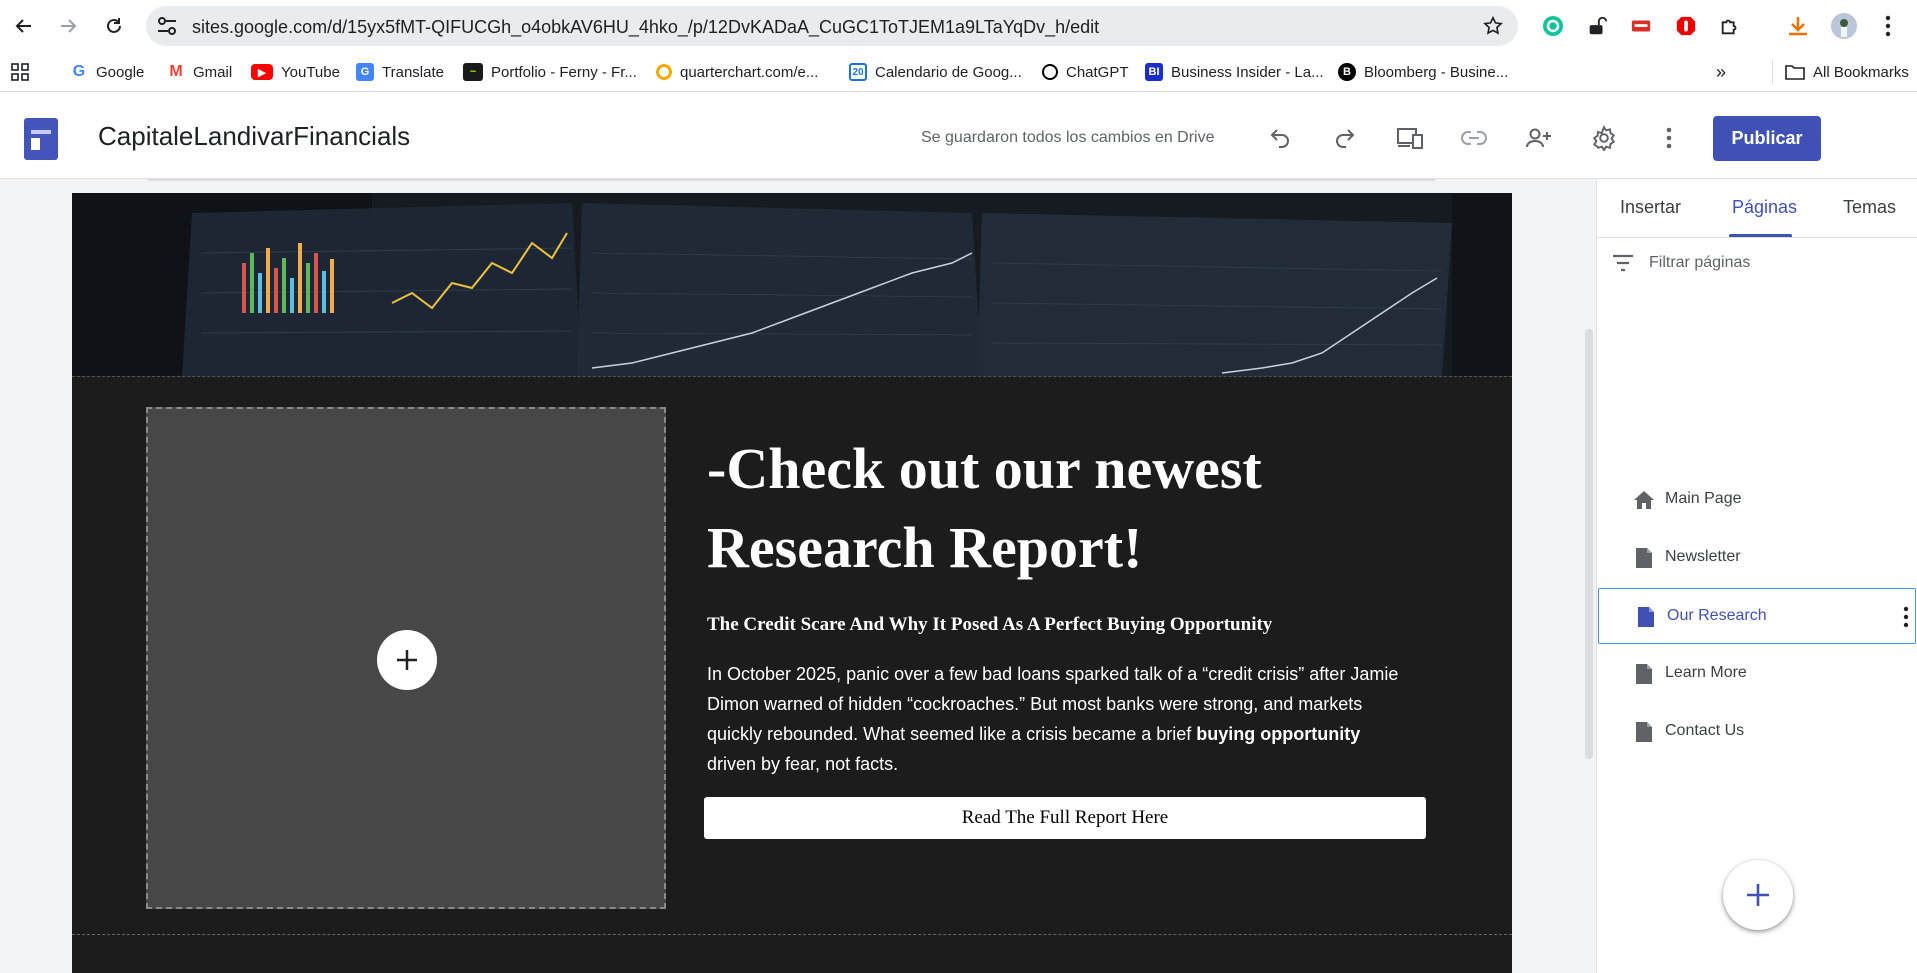 Image resolution: width=1917 pixels, height=973 pixels. Describe the element at coordinates (1493, 26) in the screenshot. I see `bookmark-star-icon` at that location.